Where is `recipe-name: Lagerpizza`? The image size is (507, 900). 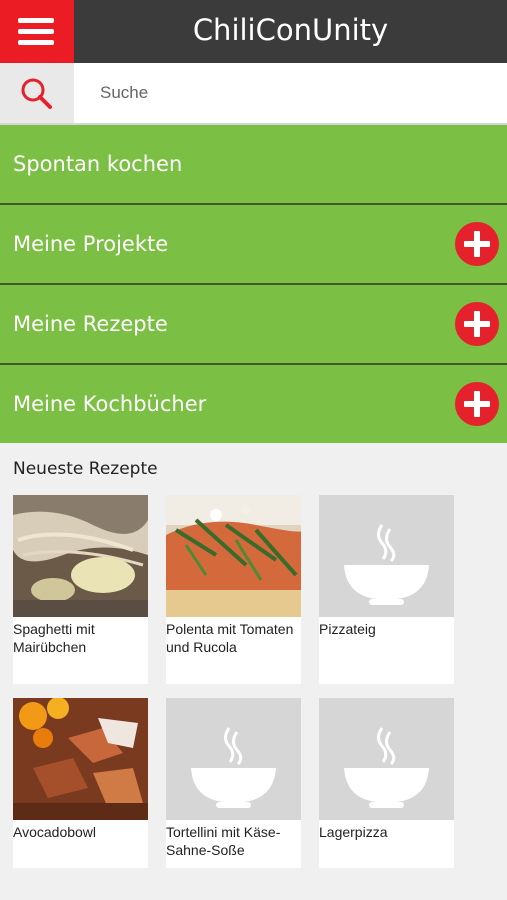 recipe-name: Lagerpizza is located at coordinates (353, 832).